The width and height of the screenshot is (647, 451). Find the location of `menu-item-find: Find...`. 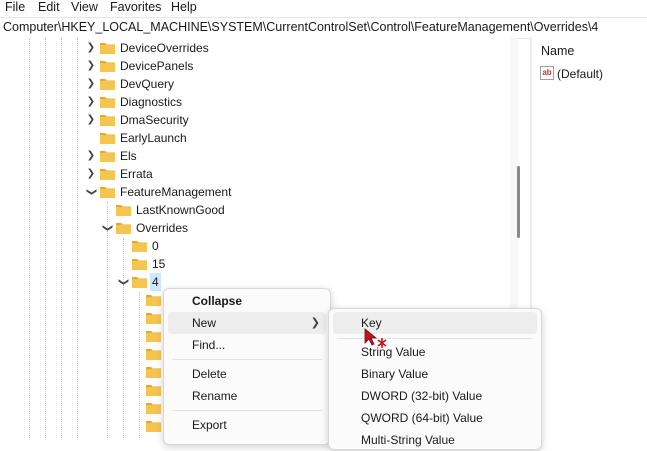

menu-item-find: Find... is located at coordinates (247, 345).